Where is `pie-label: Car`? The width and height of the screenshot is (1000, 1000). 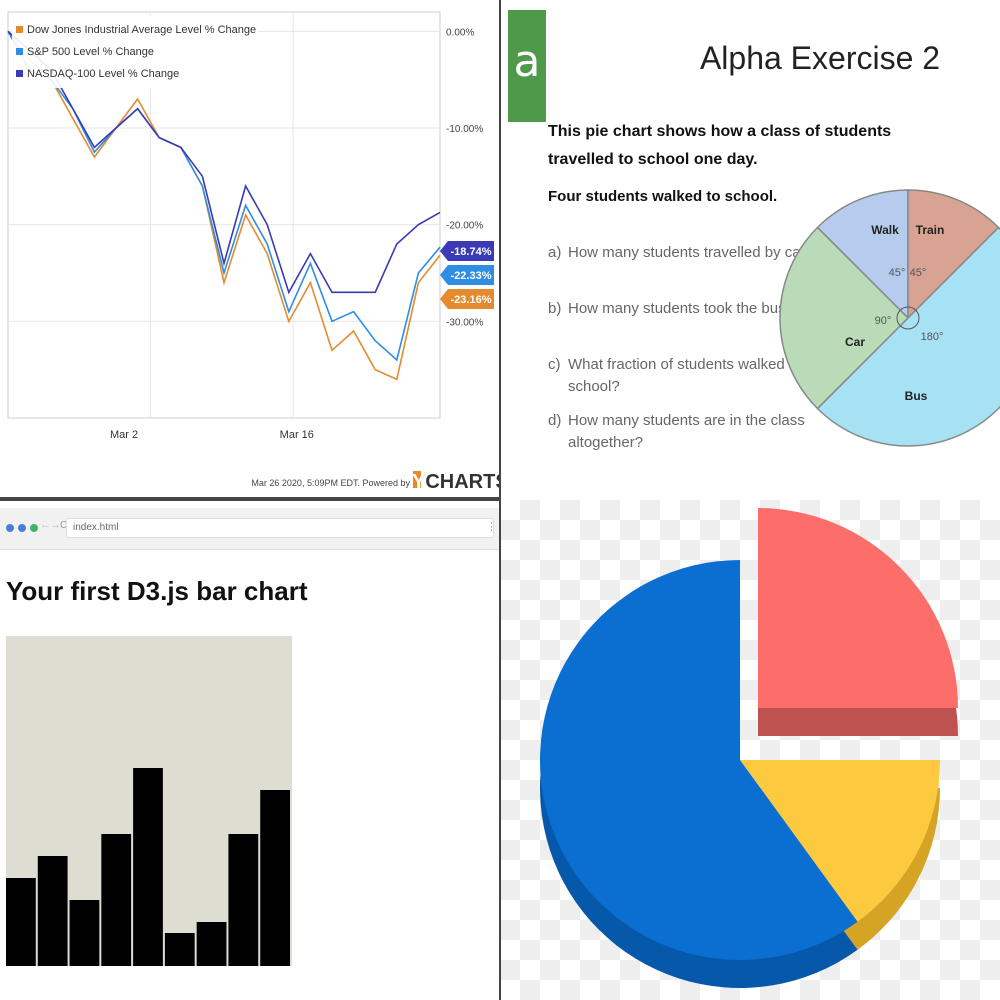
pie-label: Car is located at coordinates (855, 342).